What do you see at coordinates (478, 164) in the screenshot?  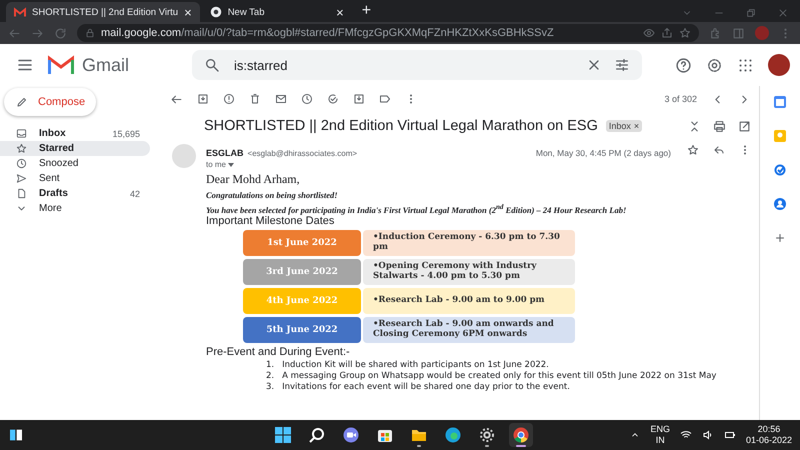 I see `recipient-dropdown: to me` at bounding box center [478, 164].